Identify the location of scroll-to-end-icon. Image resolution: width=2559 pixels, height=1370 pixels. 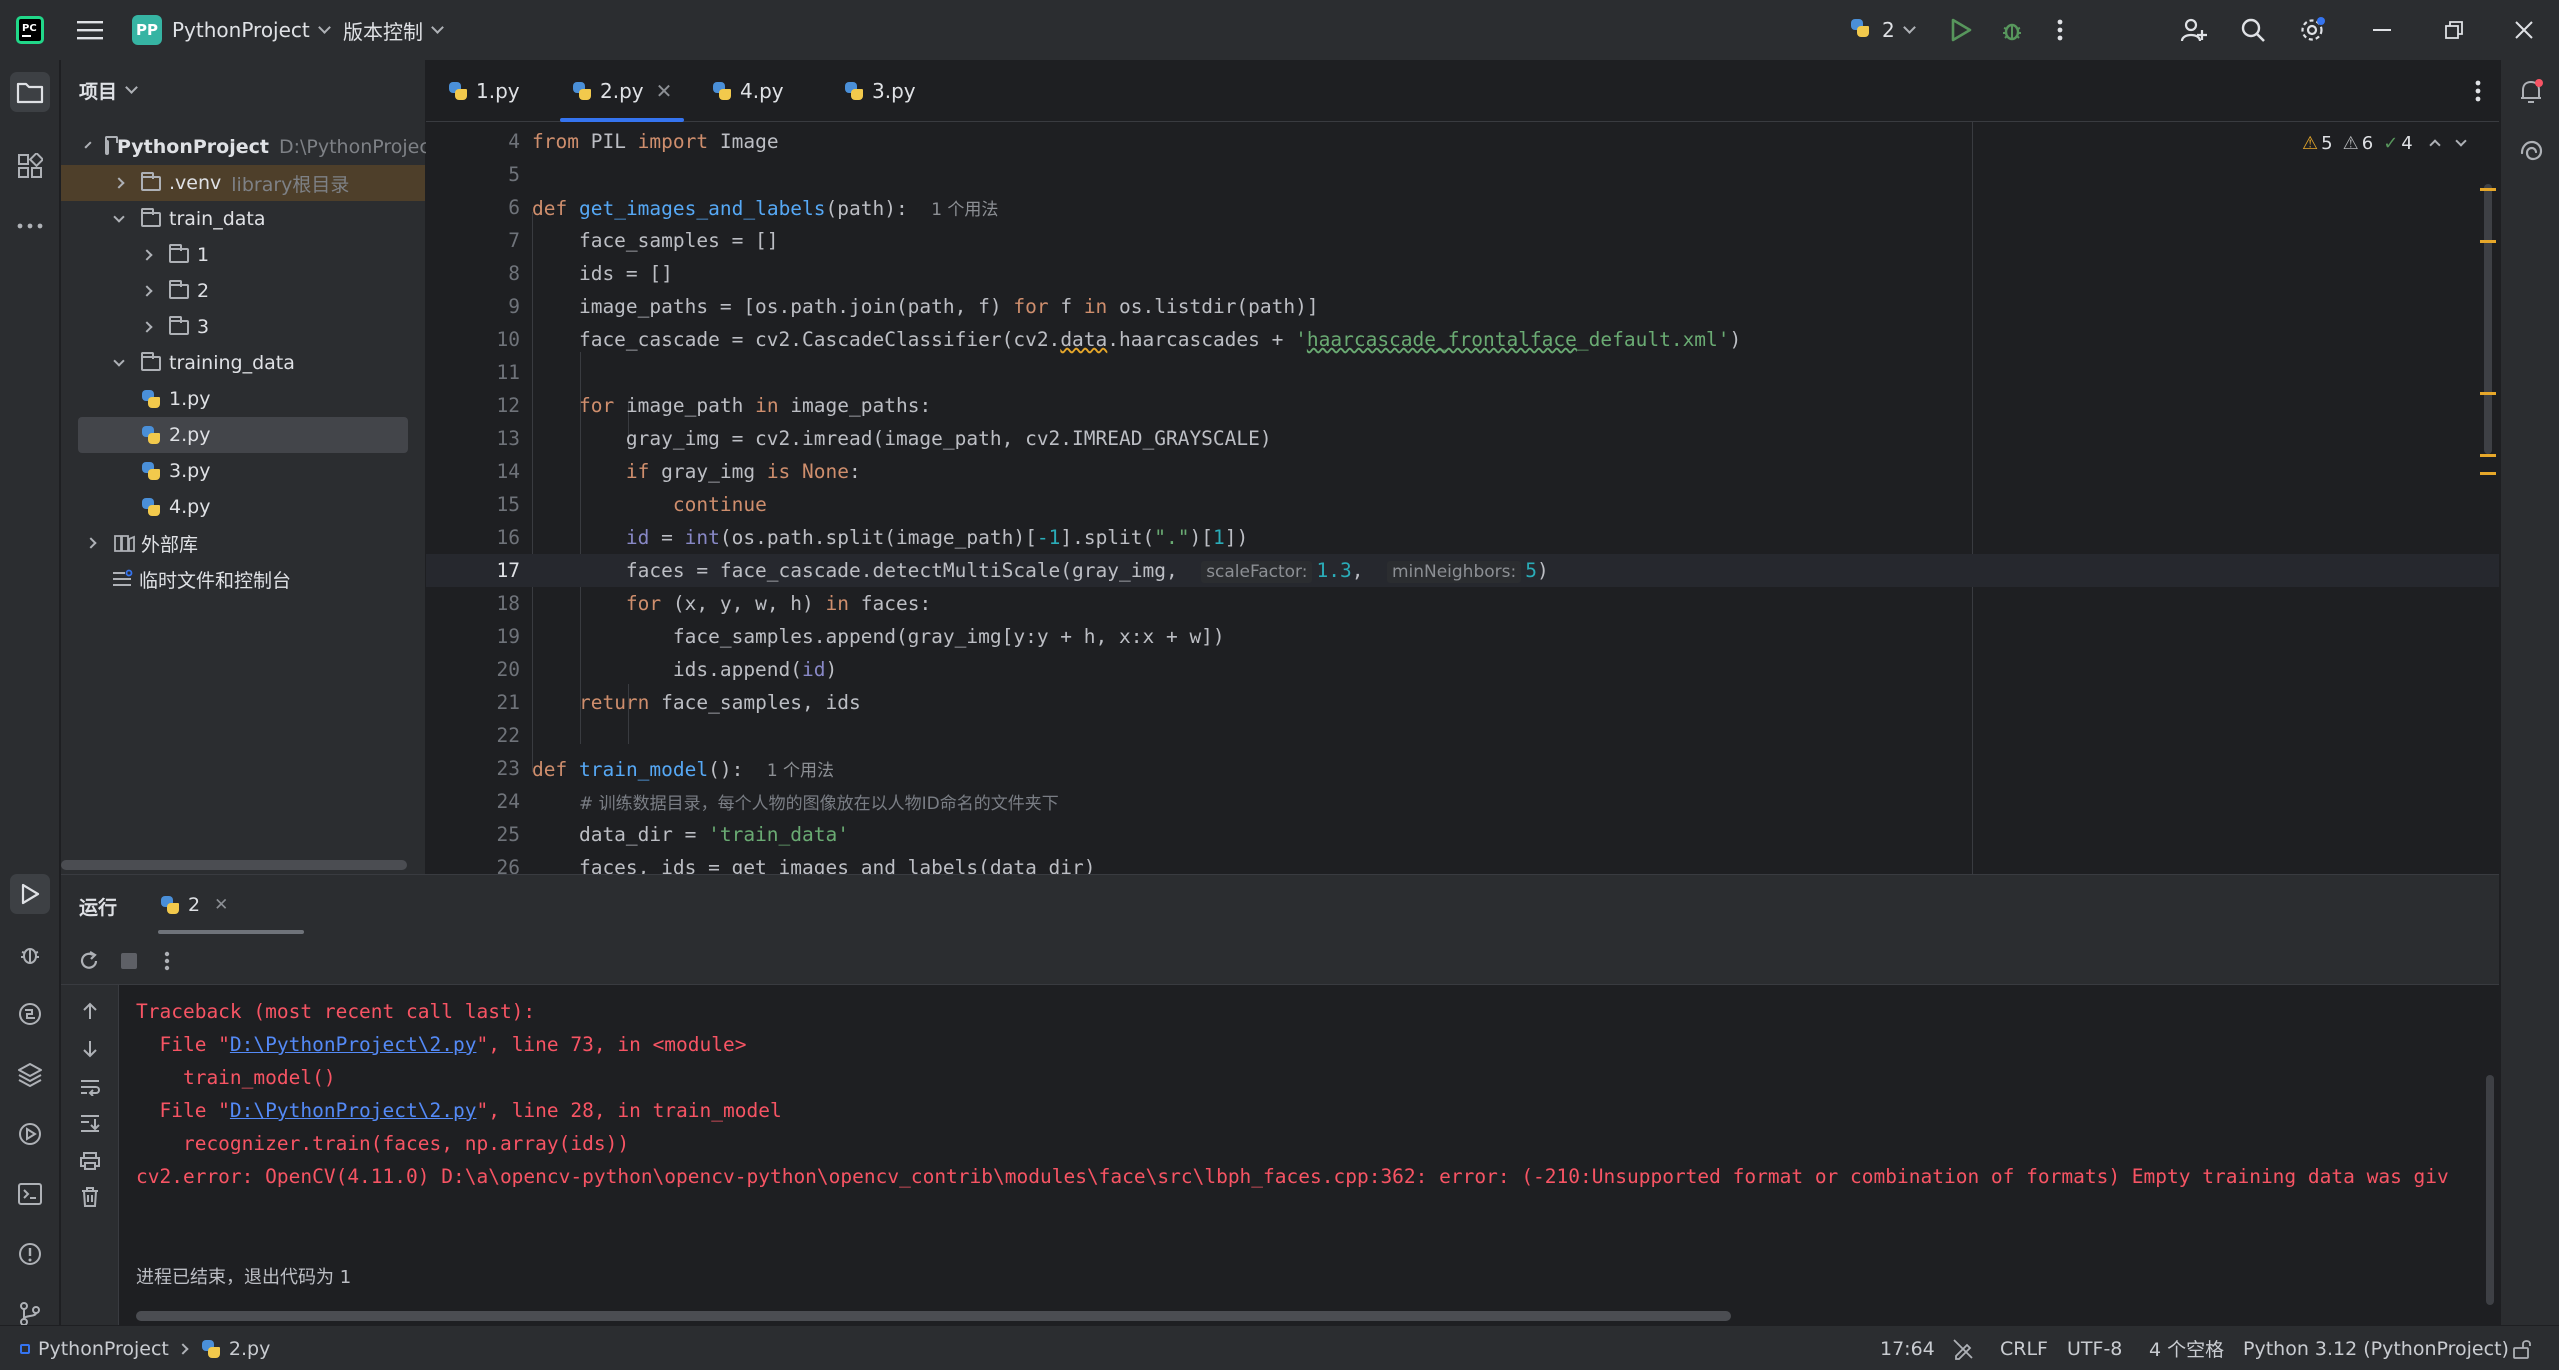
(90, 1123).